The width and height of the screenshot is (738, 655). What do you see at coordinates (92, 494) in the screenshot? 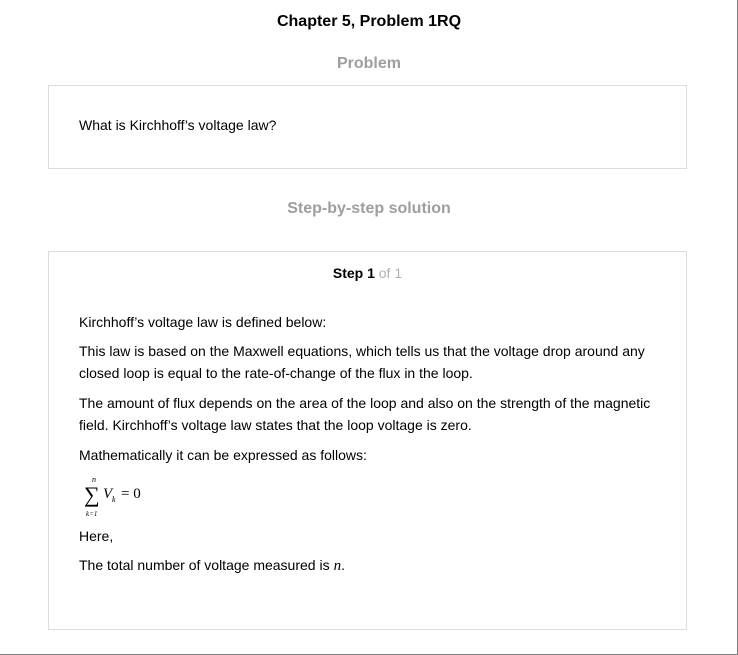
I see `formula-sigma: ∑` at bounding box center [92, 494].